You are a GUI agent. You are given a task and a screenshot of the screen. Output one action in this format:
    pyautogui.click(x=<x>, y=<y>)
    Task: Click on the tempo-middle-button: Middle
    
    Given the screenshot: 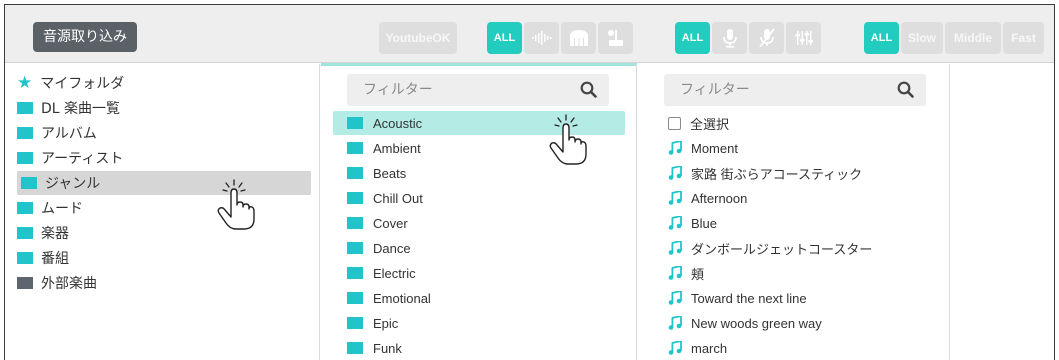 What is the action you would take?
    pyautogui.click(x=973, y=38)
    